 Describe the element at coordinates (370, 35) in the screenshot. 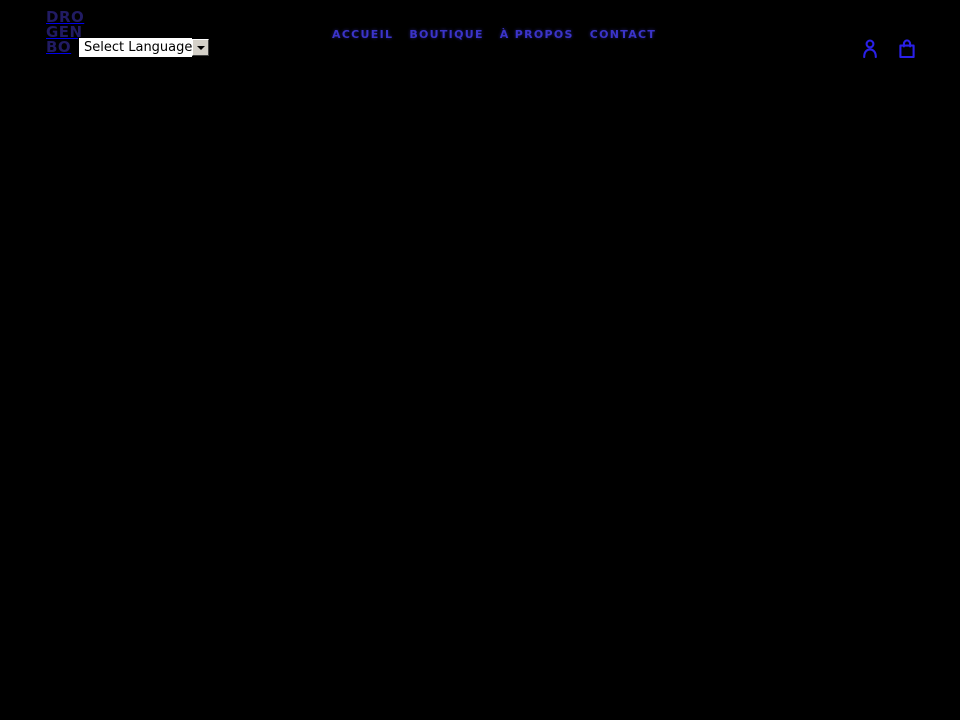

I see `nav-item-accueil: ACCUEIL` at that location.